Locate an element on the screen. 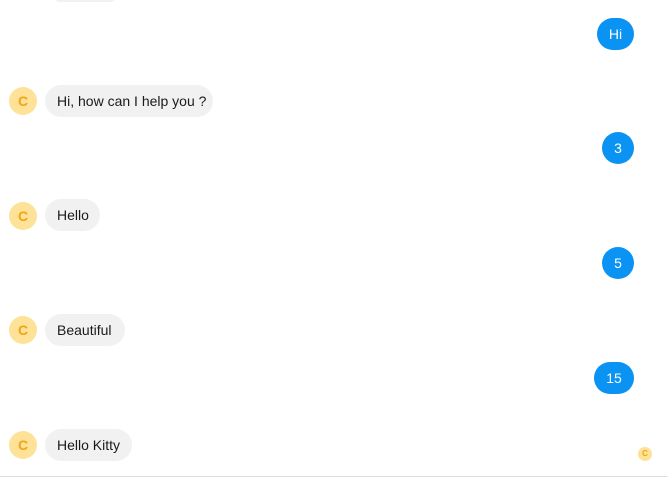 The width and height of the screenshot is (667, 479). previous-message-bubble is located at coordinates (85, 1).